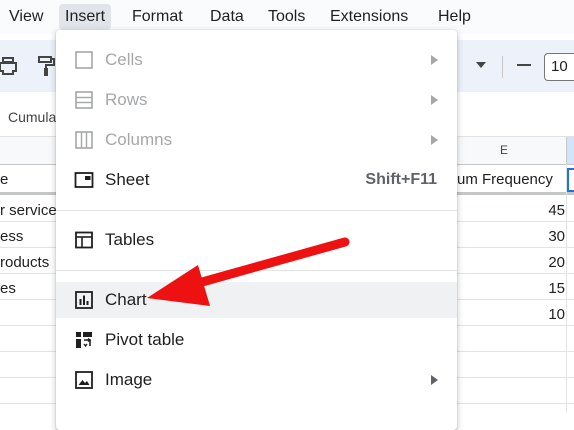 Image resolution: width=574 pixels, height=430 pixels. Describe the element at coordinates (559, 67) in the screenshot. I see `font-size-input: 10` at that location.